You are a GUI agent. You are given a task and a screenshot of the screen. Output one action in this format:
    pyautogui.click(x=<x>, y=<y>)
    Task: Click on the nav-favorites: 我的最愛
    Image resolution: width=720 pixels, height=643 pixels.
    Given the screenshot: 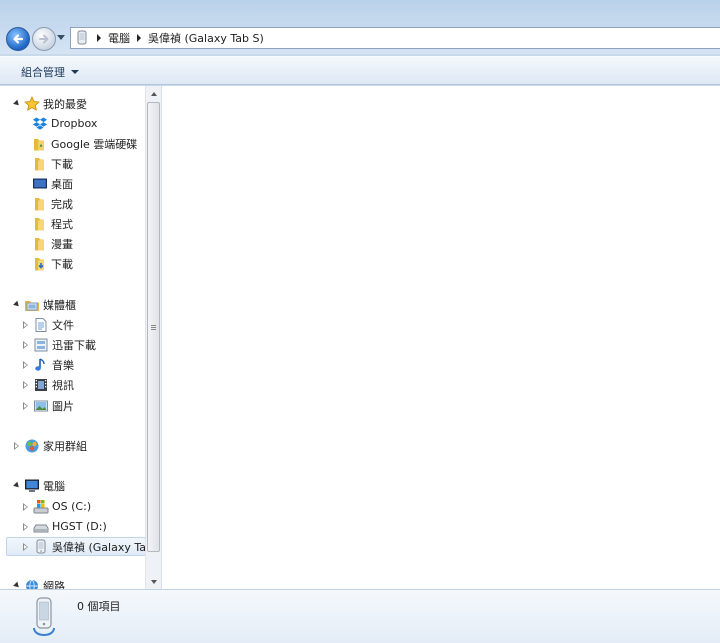 What is the action you would take?
    pyautogui.click(x=85, y=103)
    